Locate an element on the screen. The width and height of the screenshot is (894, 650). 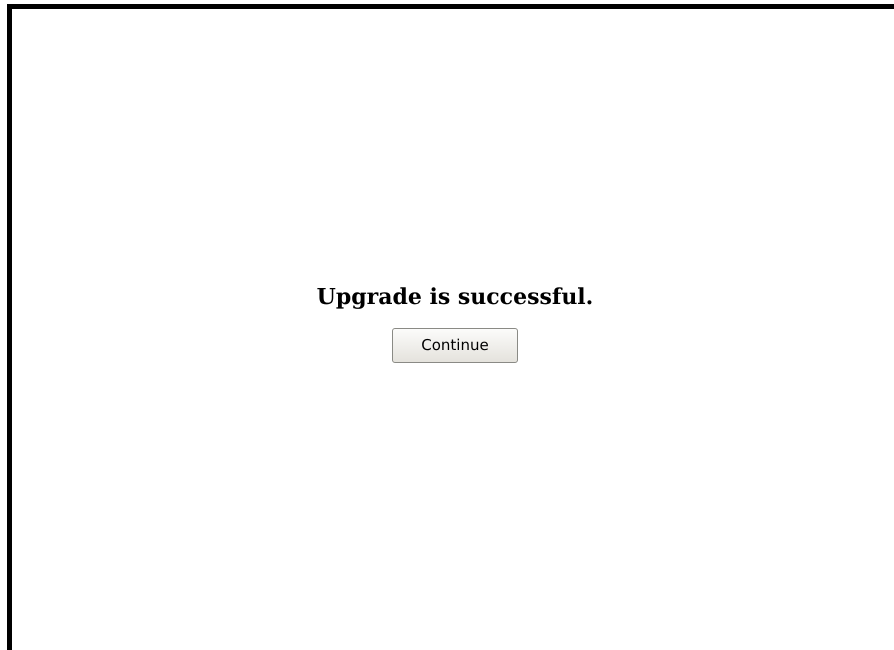
success-message: Upgrade is successful. is located at coordinates (455, 297).